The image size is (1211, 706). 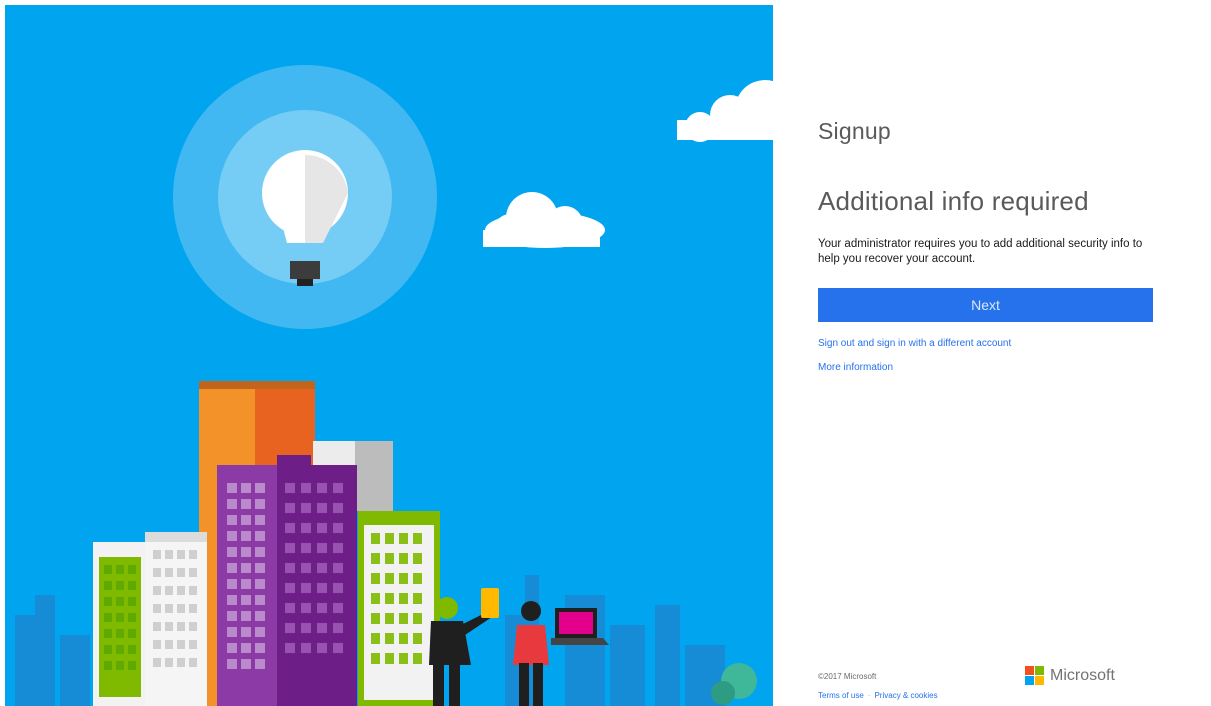 I want to click on next-button: Next, so click(x=985, y=305).